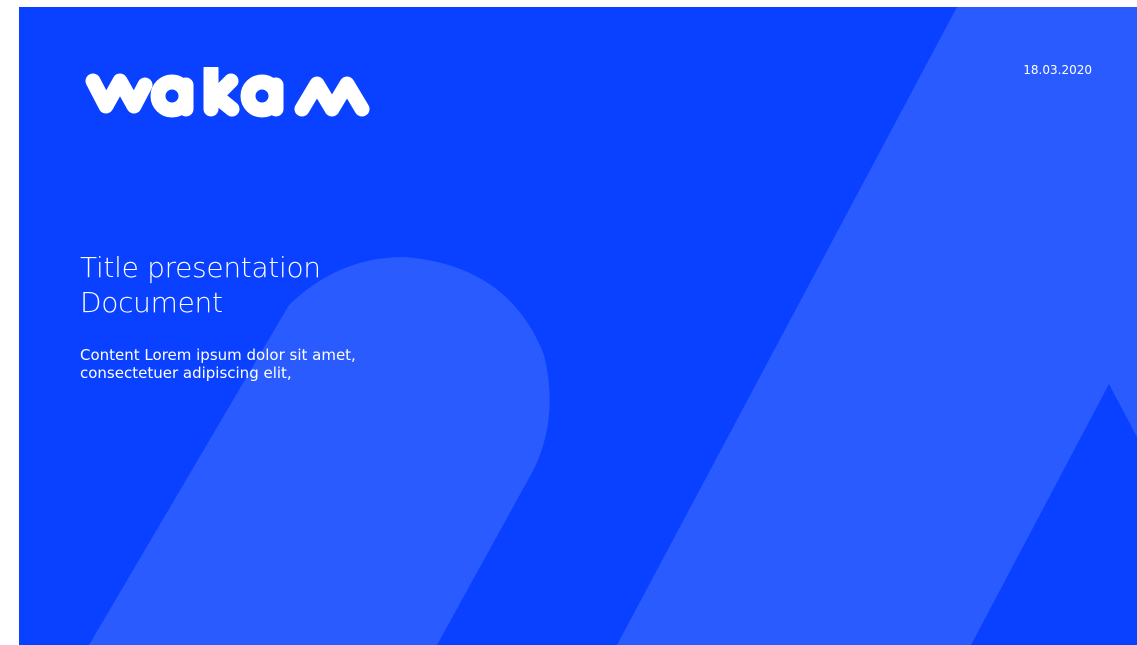  What do you see at coordinates (221, 92) in the screenshot?
I see `logo-letter-k` at bounding box center [221, 92].